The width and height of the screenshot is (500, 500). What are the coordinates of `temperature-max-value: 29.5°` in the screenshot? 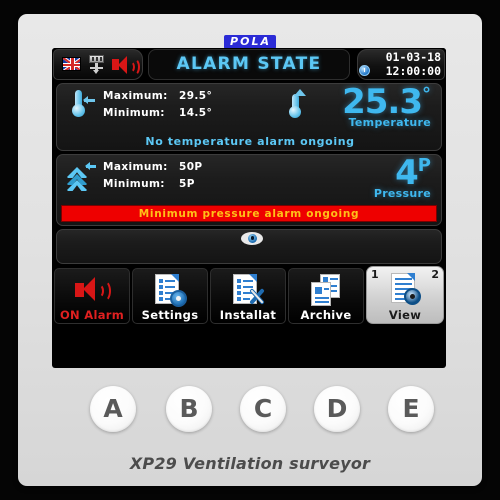 It's located at (196, 96).